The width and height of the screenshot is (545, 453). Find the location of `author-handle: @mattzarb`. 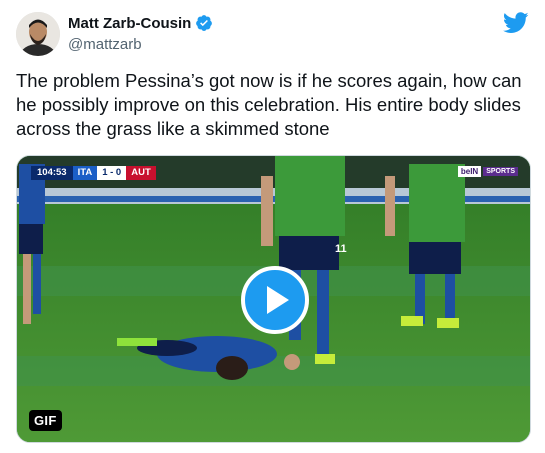

author-handle: @mattzarb is located at coordinates (140, 44).